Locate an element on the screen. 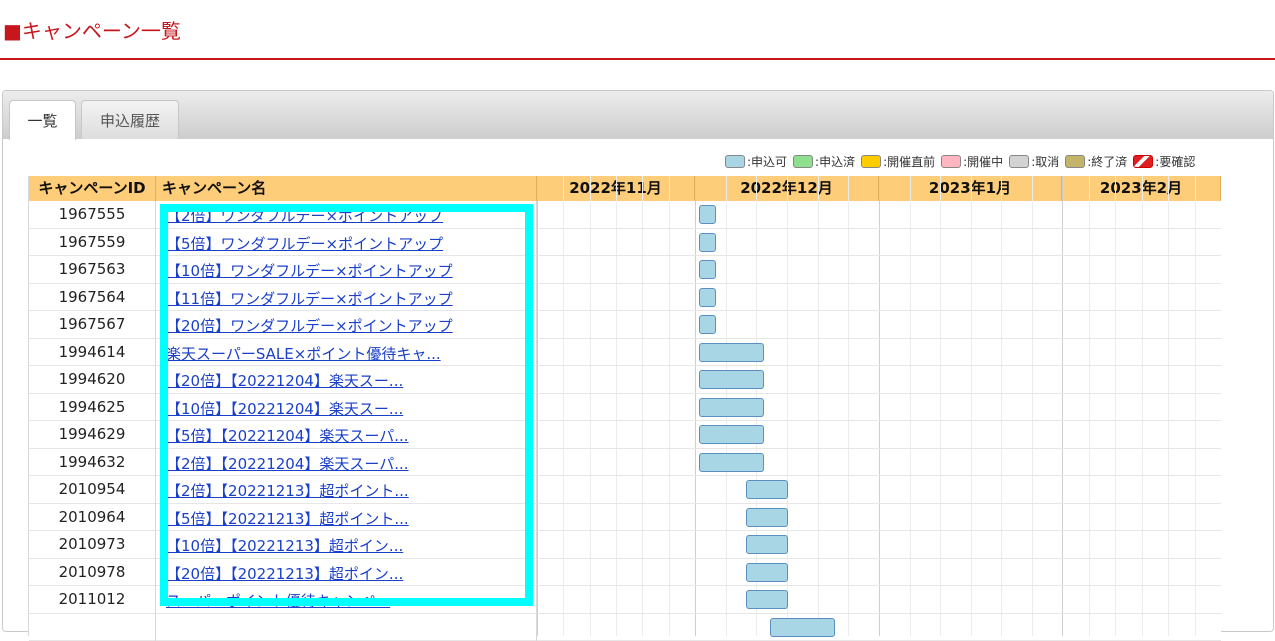 This screenshot has width=1275, height=641. campaign-name-cell: 【11倍】ワンダフルデー×ポイントアップ is located at coordinates (346, 298).